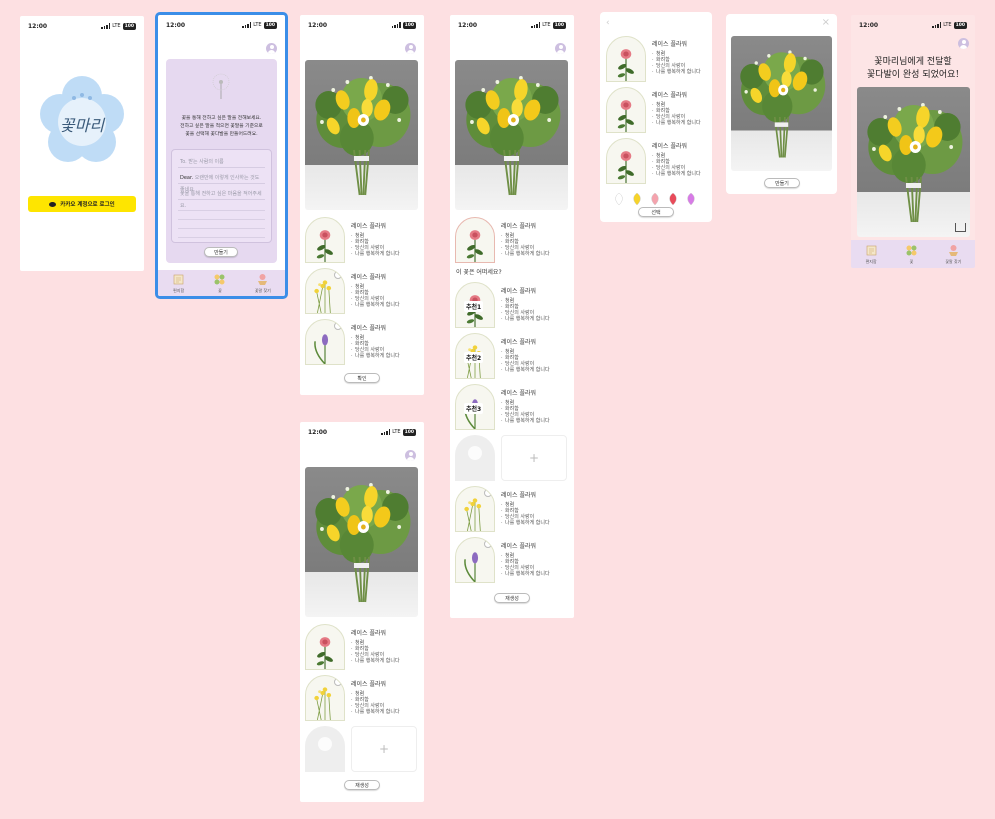  Describe the element at coordinates (262, 279) in the screenshot. I see `bouquet-tab-icon` at that location.